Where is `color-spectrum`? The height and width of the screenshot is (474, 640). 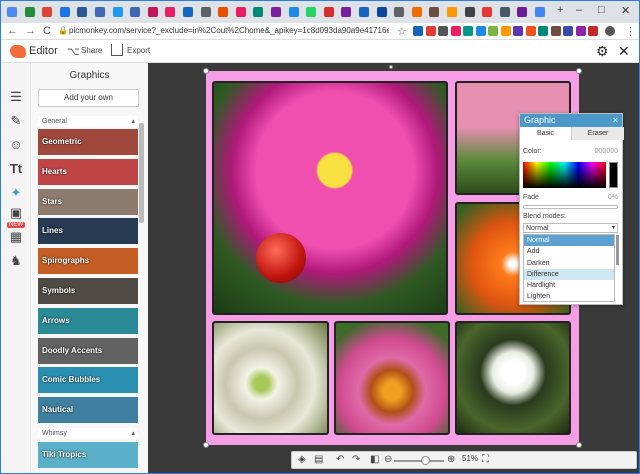 color-spectrum is located at coordinates (564, 175).